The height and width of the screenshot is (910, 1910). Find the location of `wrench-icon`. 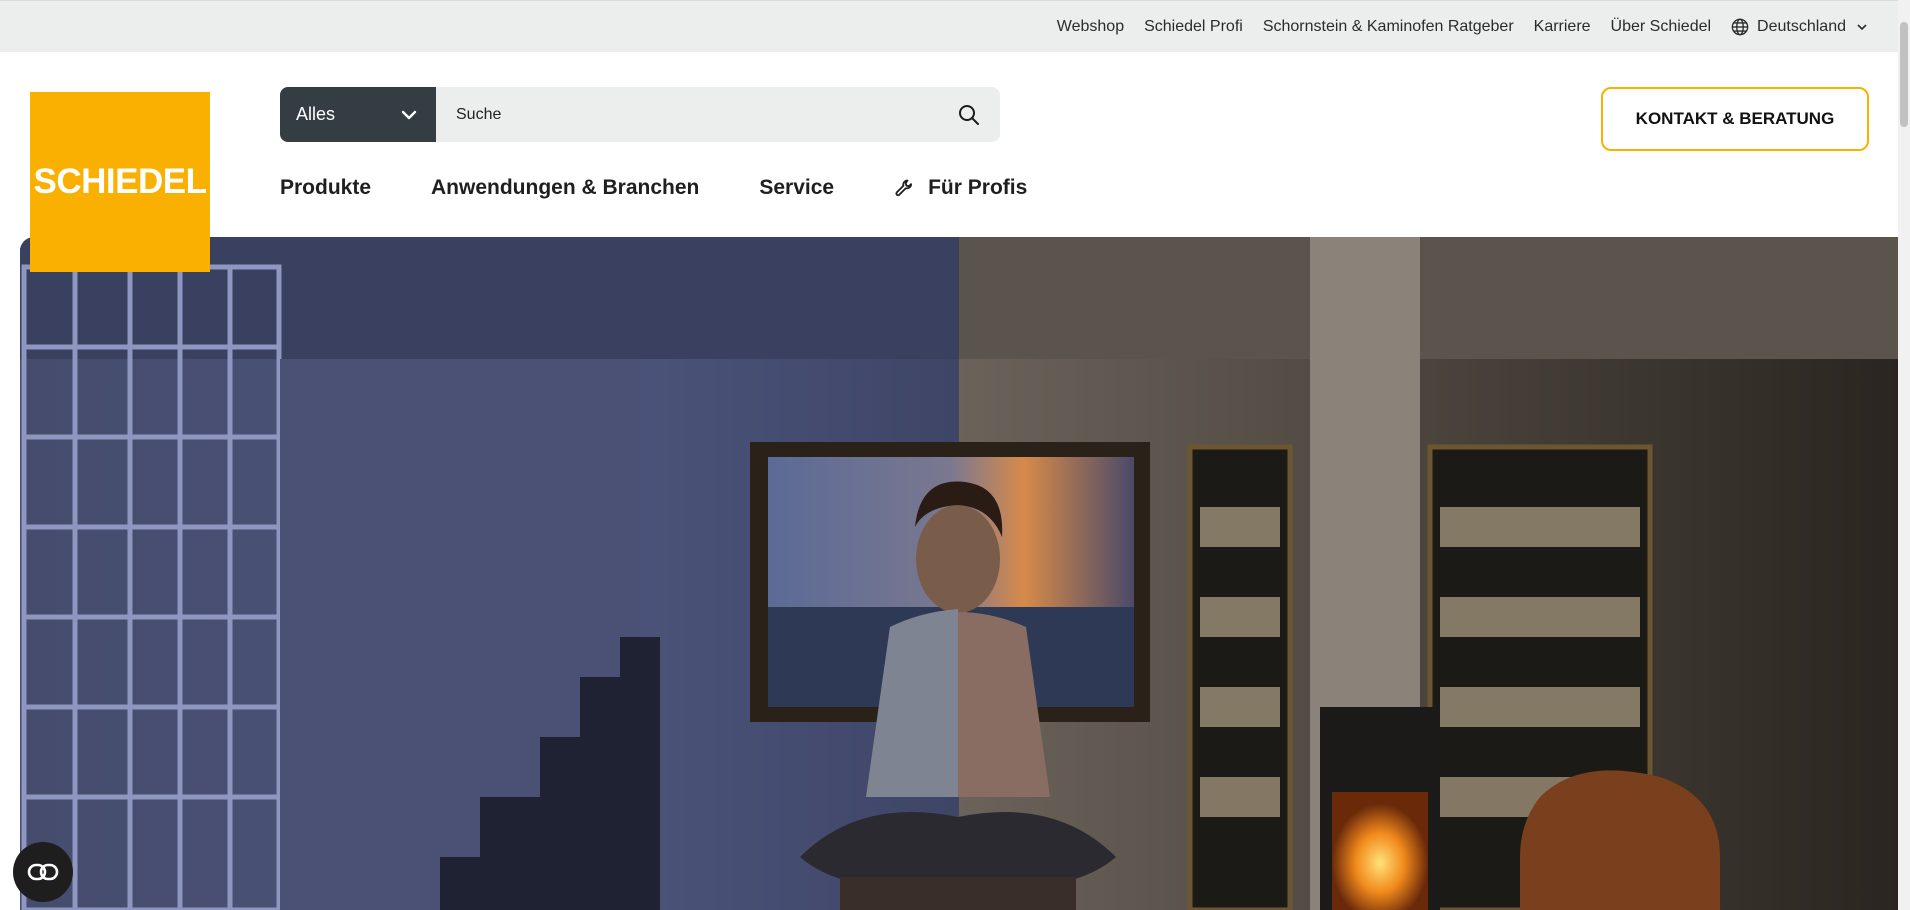

wrench-icon is located at coordinates (904, 188).